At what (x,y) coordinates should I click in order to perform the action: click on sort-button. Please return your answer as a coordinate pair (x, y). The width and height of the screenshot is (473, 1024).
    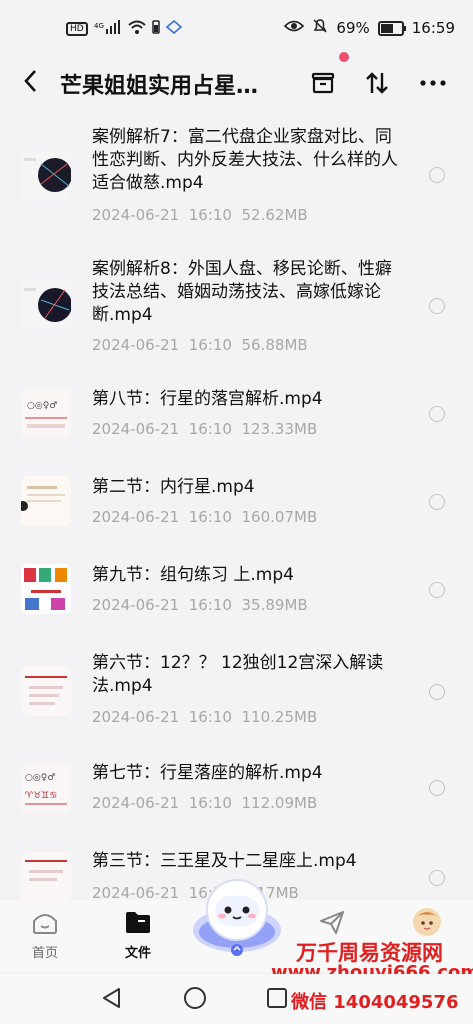
    Looking at the image, I should click on (377, 83).